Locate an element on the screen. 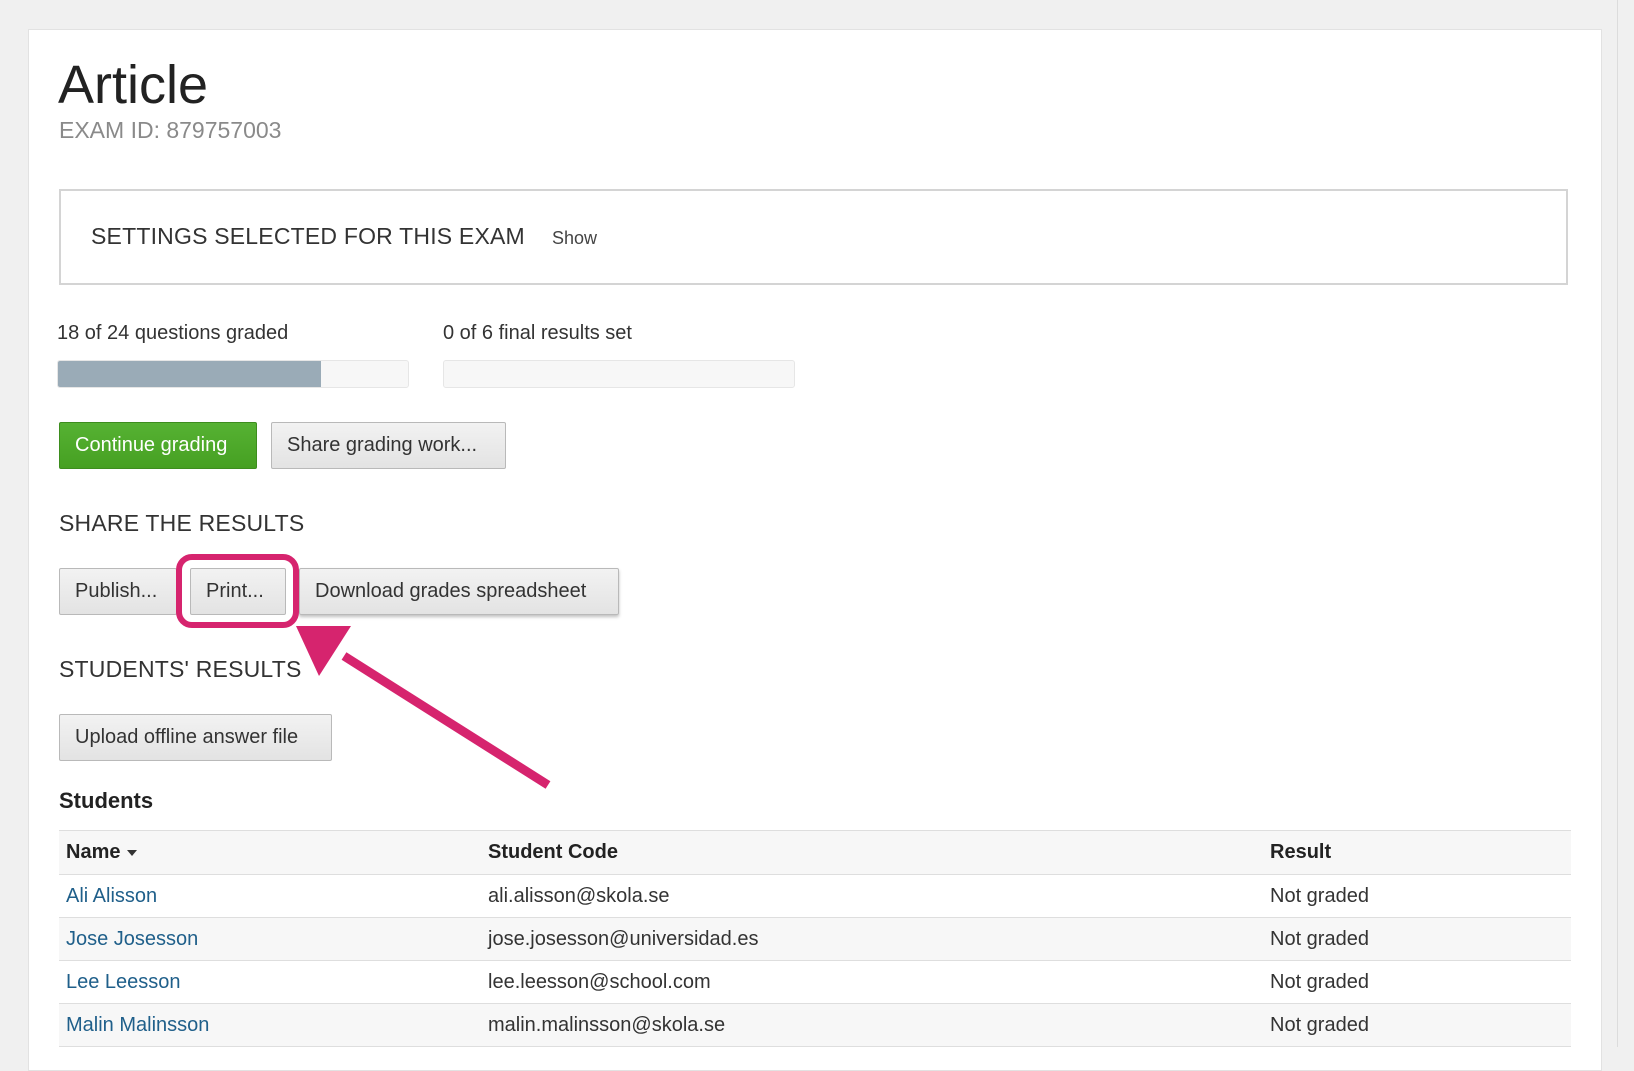  student-name-cell: Malin Malinsson is located at coordinates (270, 1025).